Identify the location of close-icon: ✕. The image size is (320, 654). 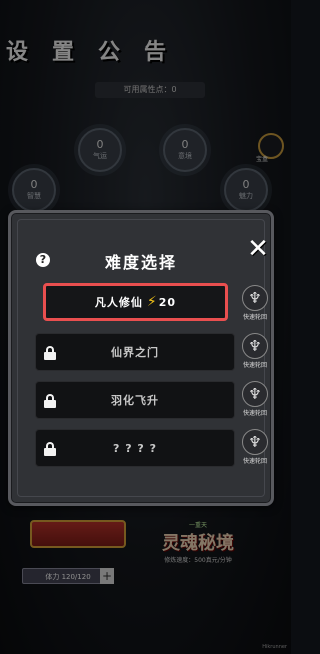
(258, 249).